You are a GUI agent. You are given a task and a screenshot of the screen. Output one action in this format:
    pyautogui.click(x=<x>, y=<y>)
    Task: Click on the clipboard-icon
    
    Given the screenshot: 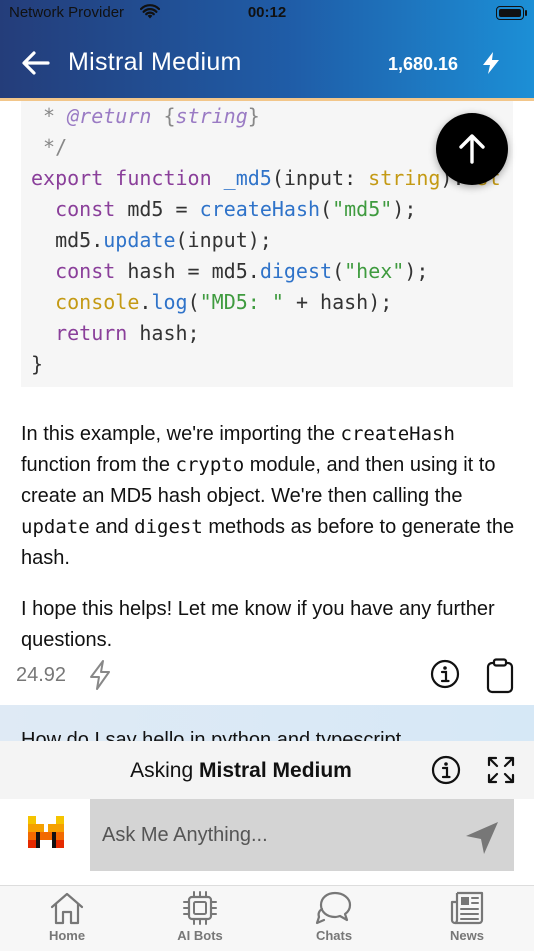 What is the action you would take?
    pyautogui.click(x=500, y=676)
    